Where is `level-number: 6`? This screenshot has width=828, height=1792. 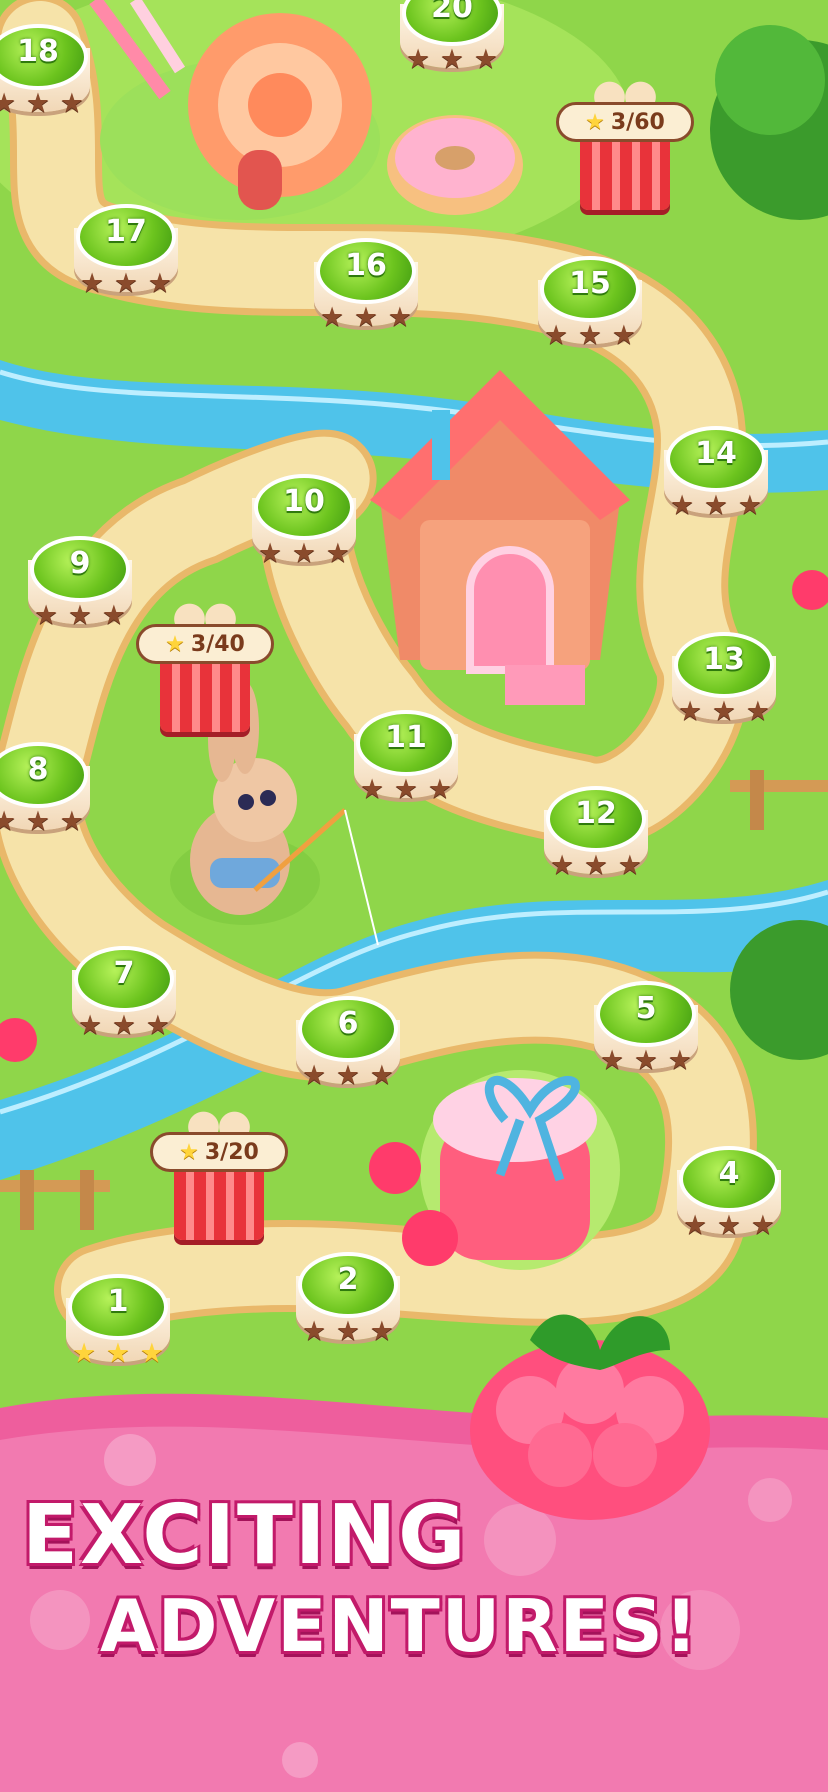
level-number: 6 is located at coordinates (348, 1023).